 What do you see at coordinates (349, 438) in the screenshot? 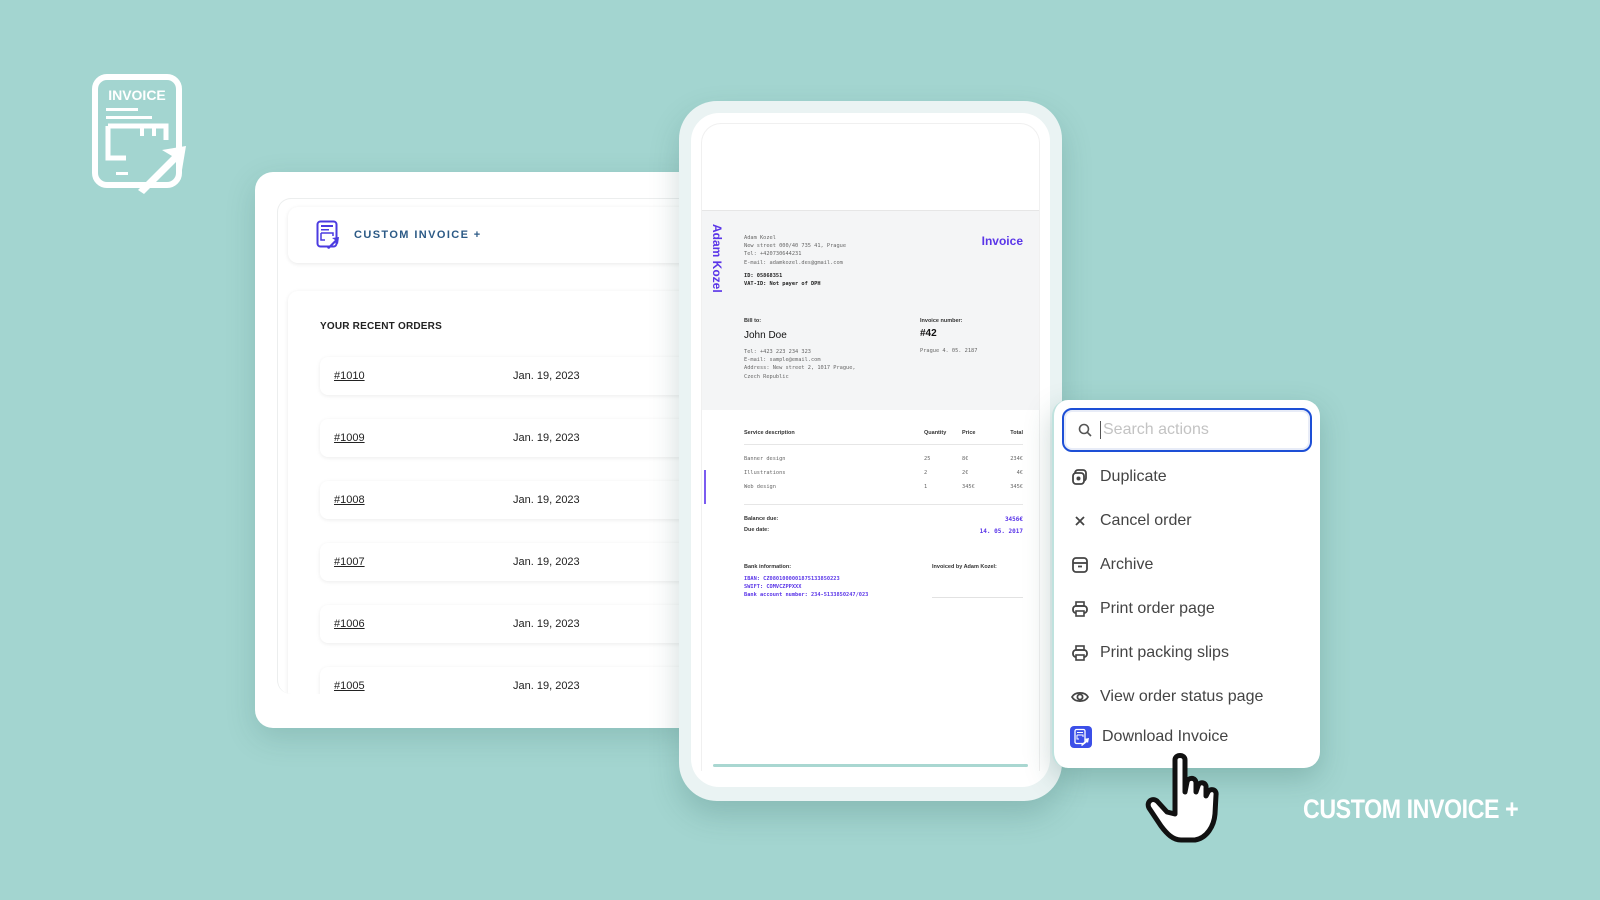
I see `order-link: #1009` at bounding box center [349, 438].